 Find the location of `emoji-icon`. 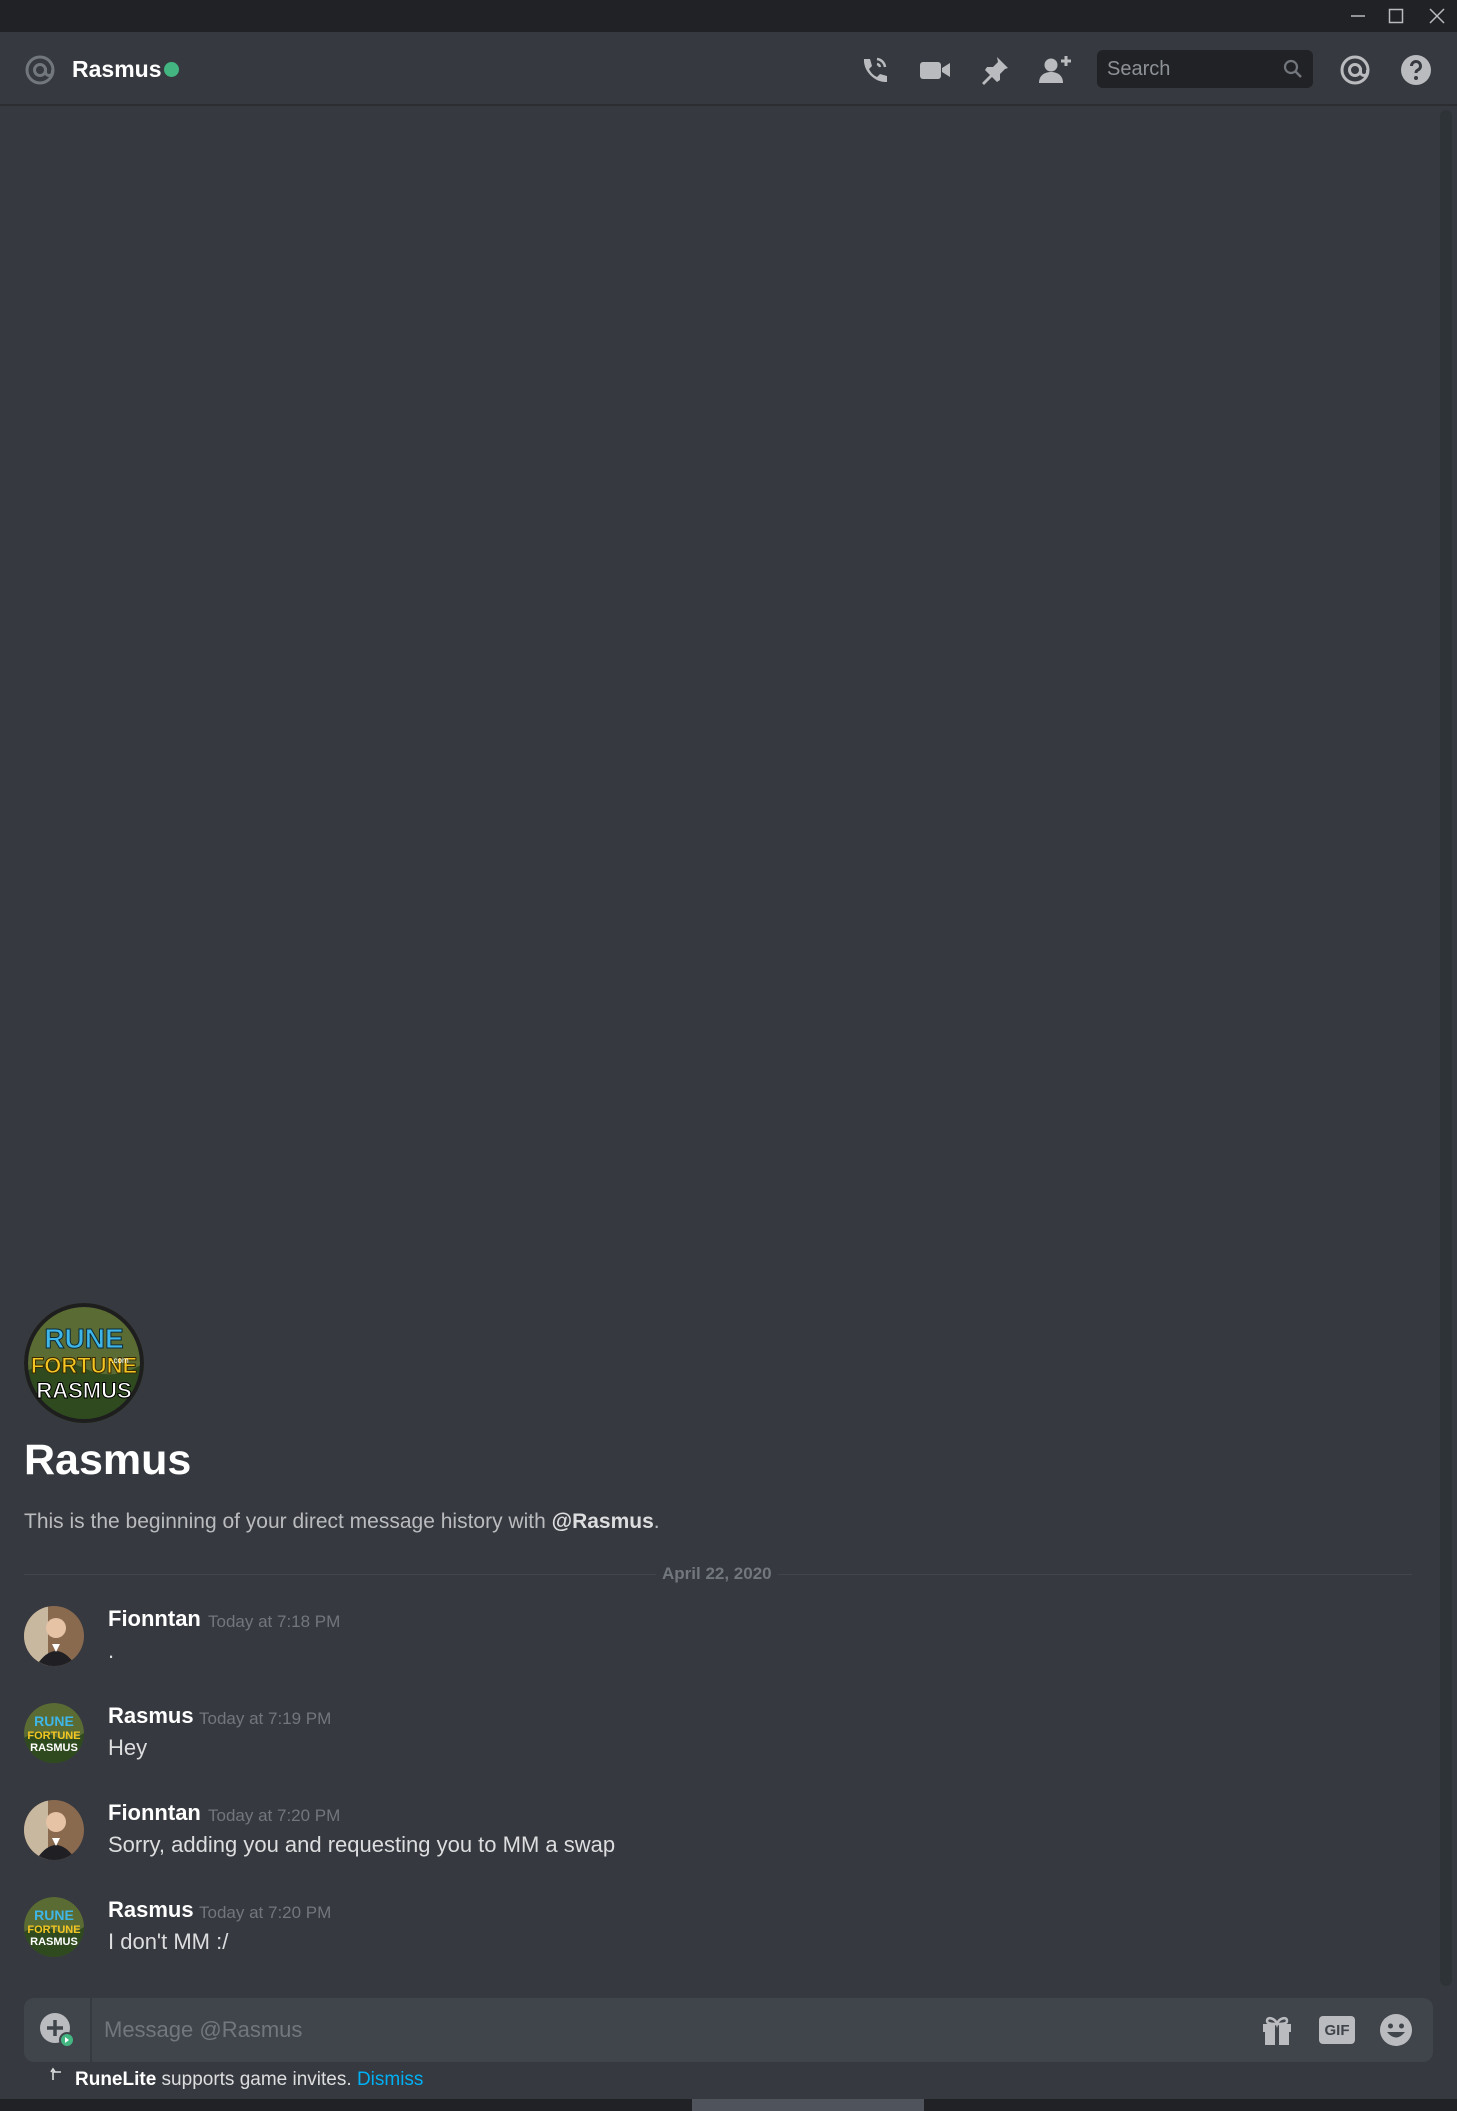

emoji-icon is located at coordinates (1396, 2030).